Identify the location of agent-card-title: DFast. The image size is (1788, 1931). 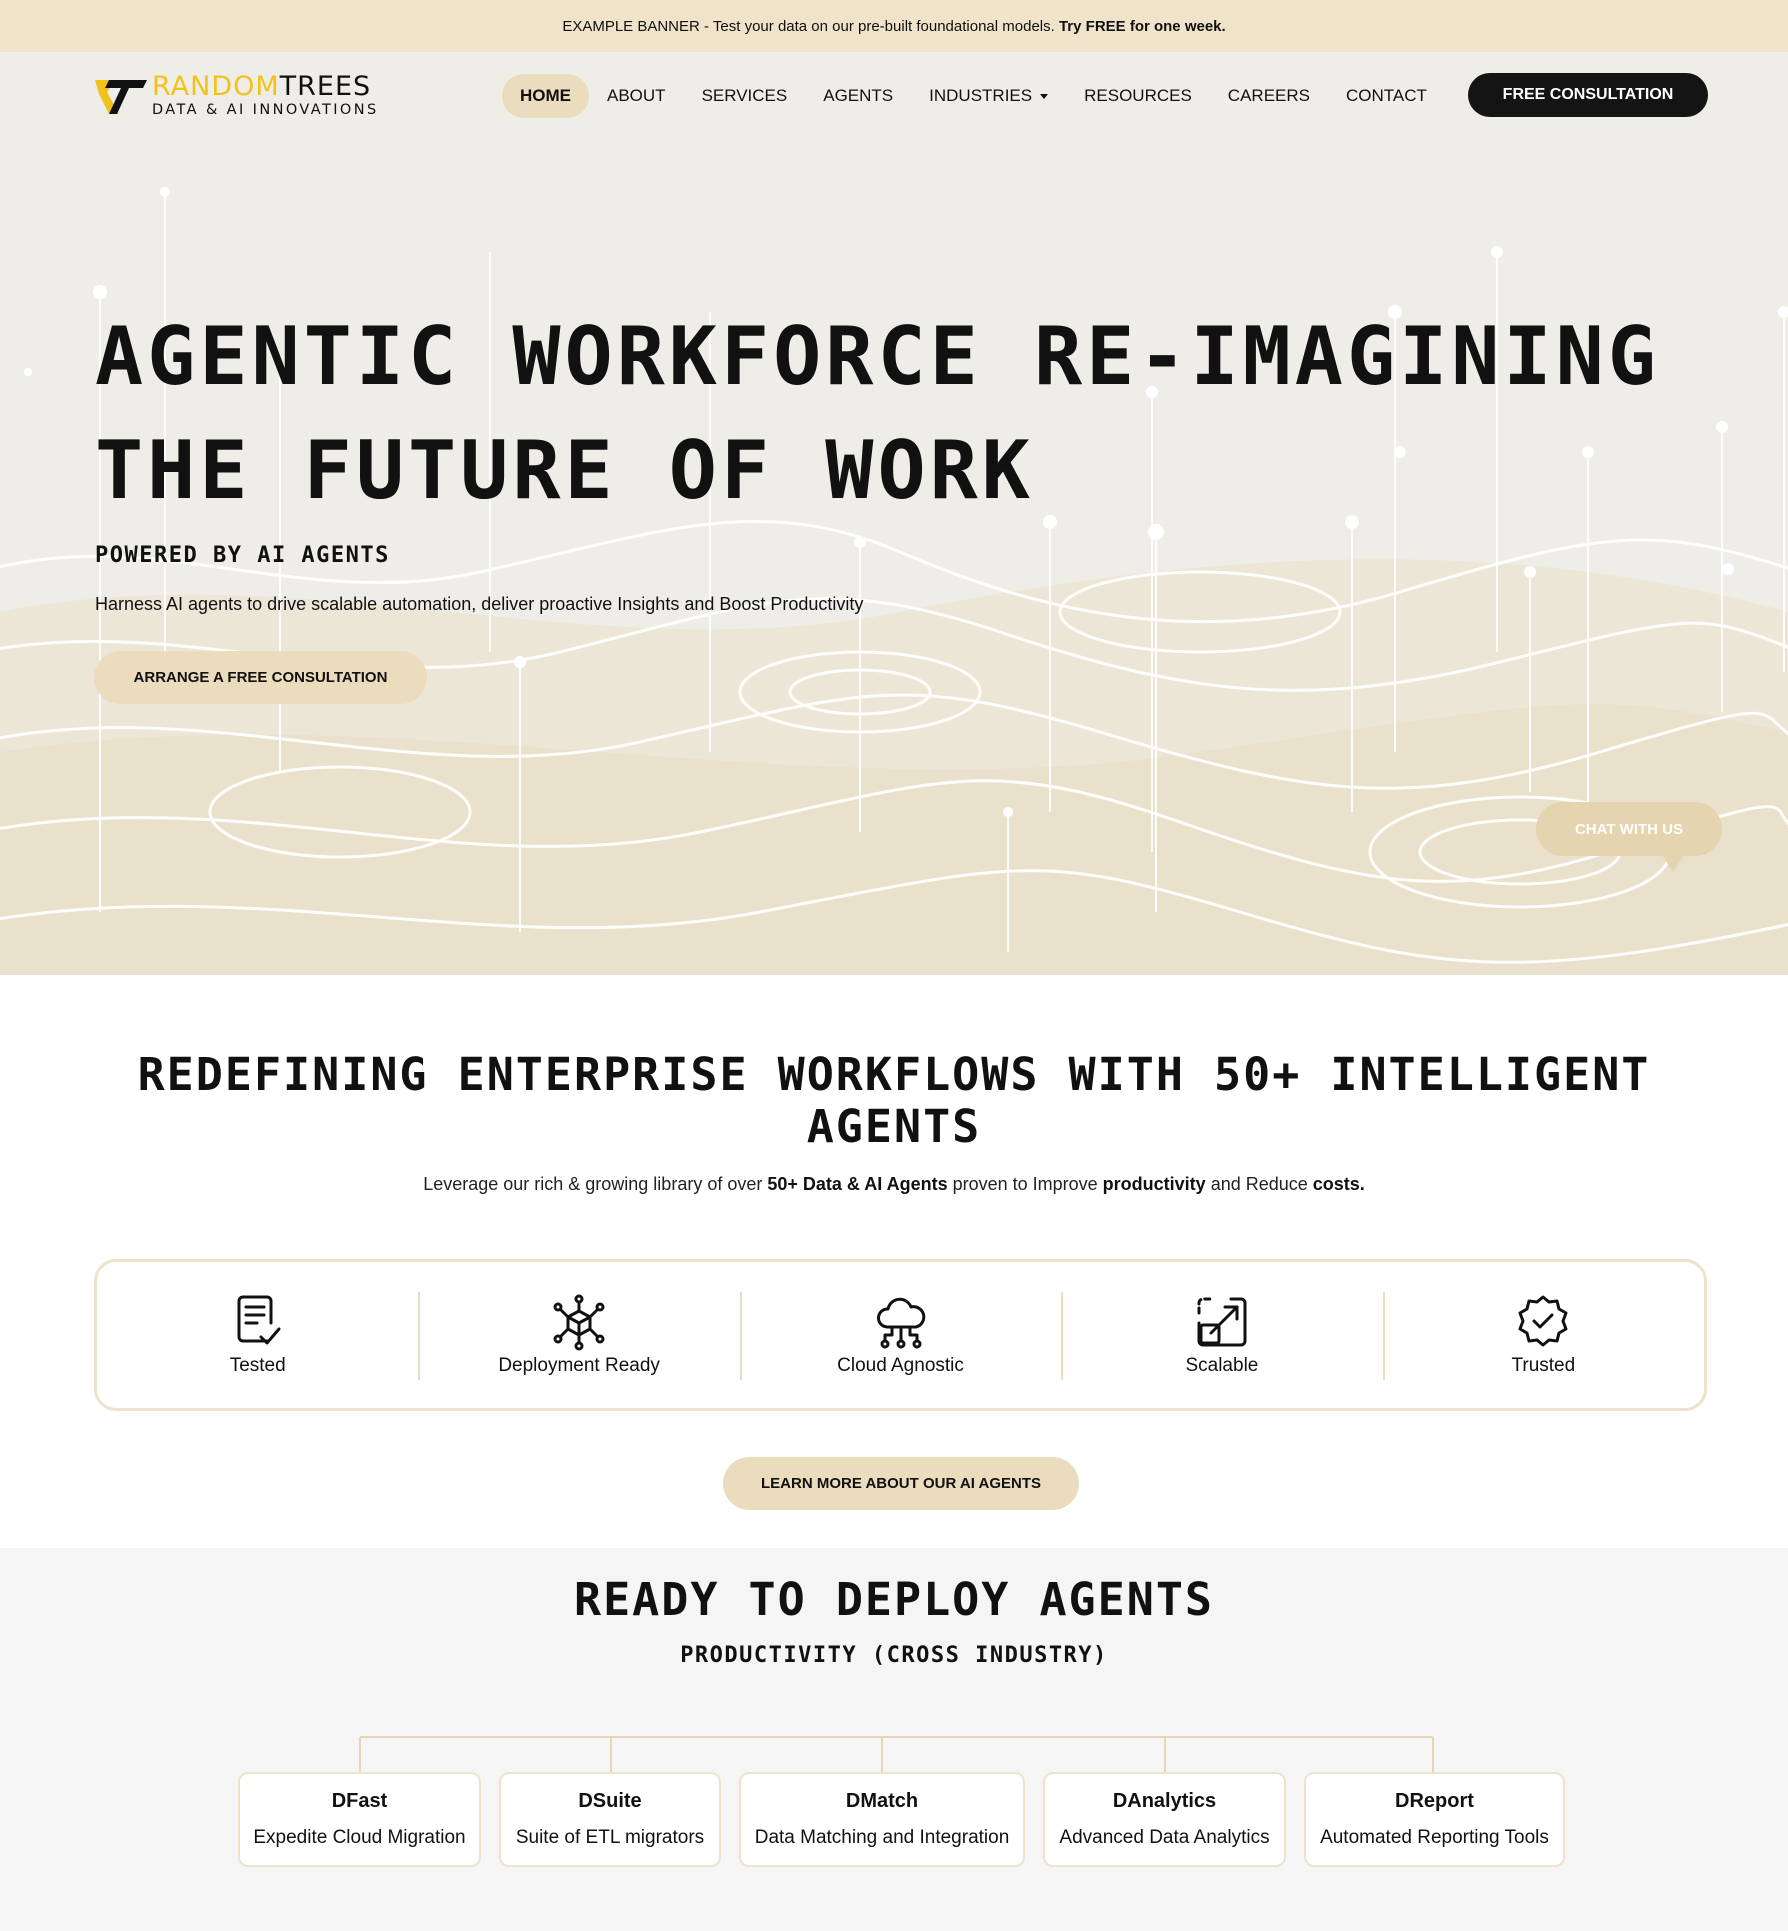
(359, 1801).